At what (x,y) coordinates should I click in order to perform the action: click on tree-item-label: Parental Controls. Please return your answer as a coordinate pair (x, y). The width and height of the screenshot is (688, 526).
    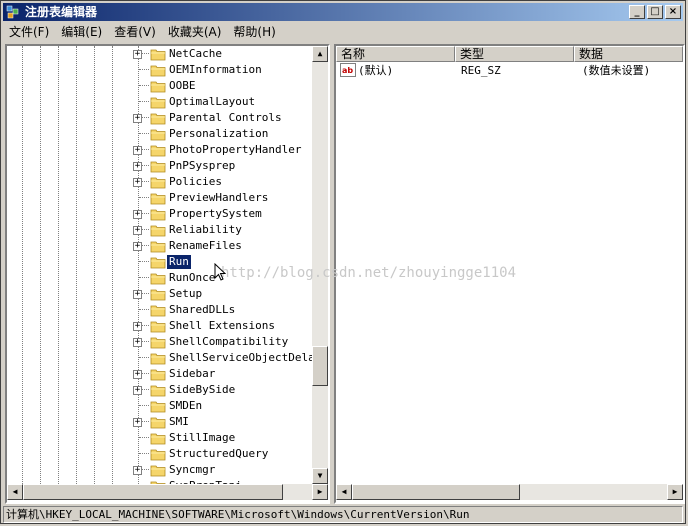
    Looking at the image, I should click on (225, 117).